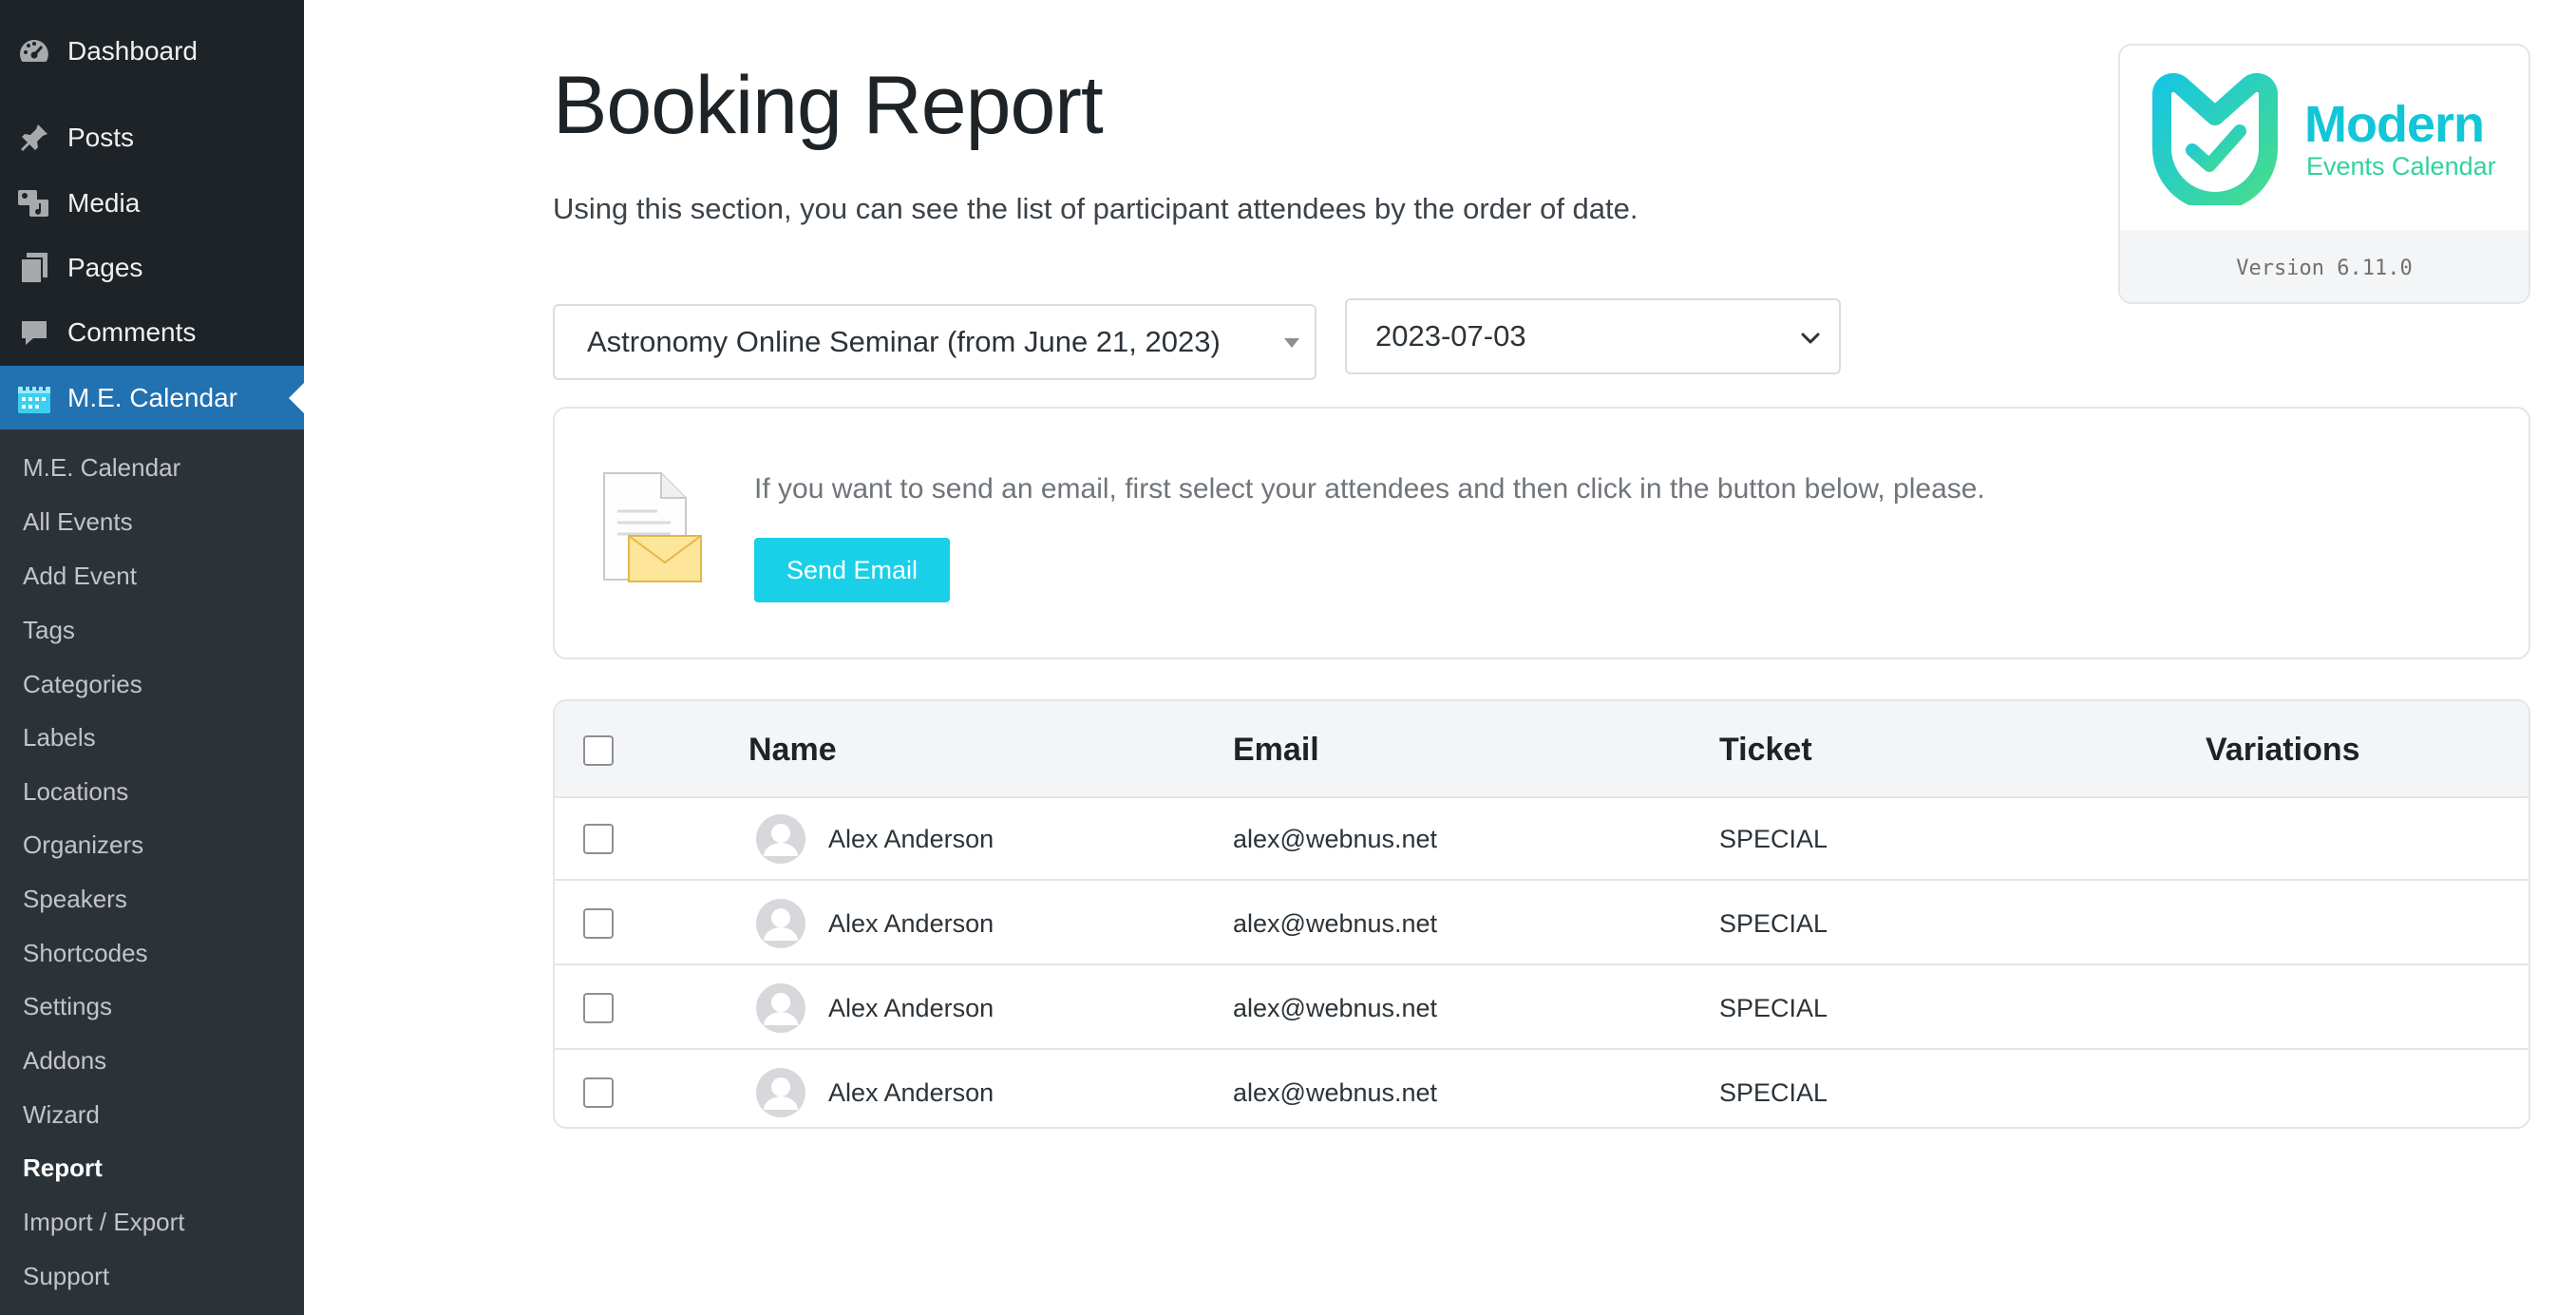 This screenshot has width=2576, height=1315. I want to click on menu-item-me-calendar: M.E. Calendar, so click(152, 398).